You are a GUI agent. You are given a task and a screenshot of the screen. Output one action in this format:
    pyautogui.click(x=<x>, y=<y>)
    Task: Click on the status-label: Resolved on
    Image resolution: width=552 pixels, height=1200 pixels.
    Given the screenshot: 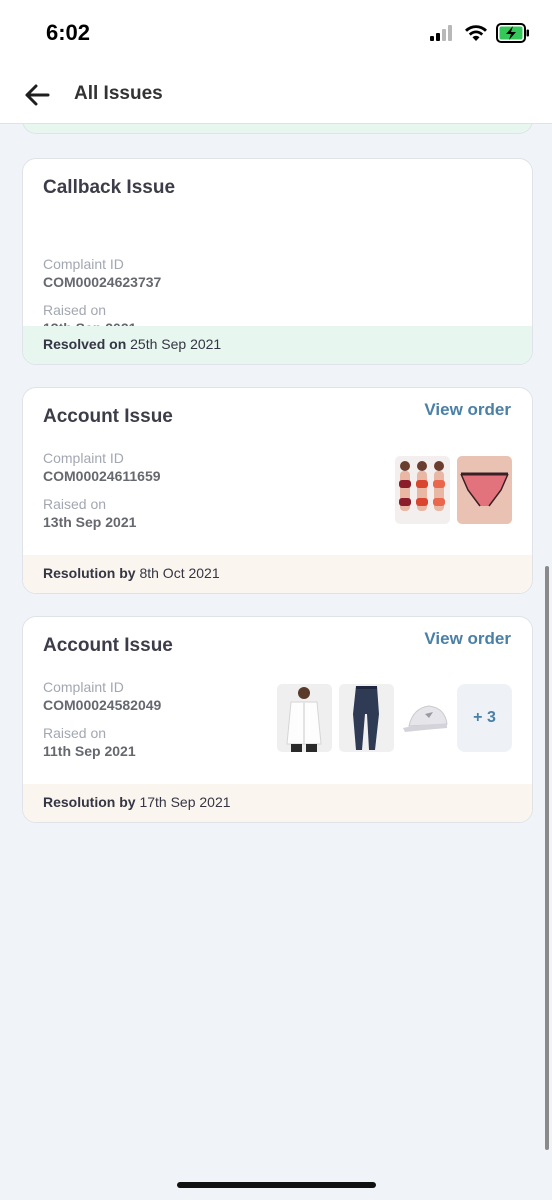 What is the action you would take?
    pyautogui.click(x=87, y=344)
    